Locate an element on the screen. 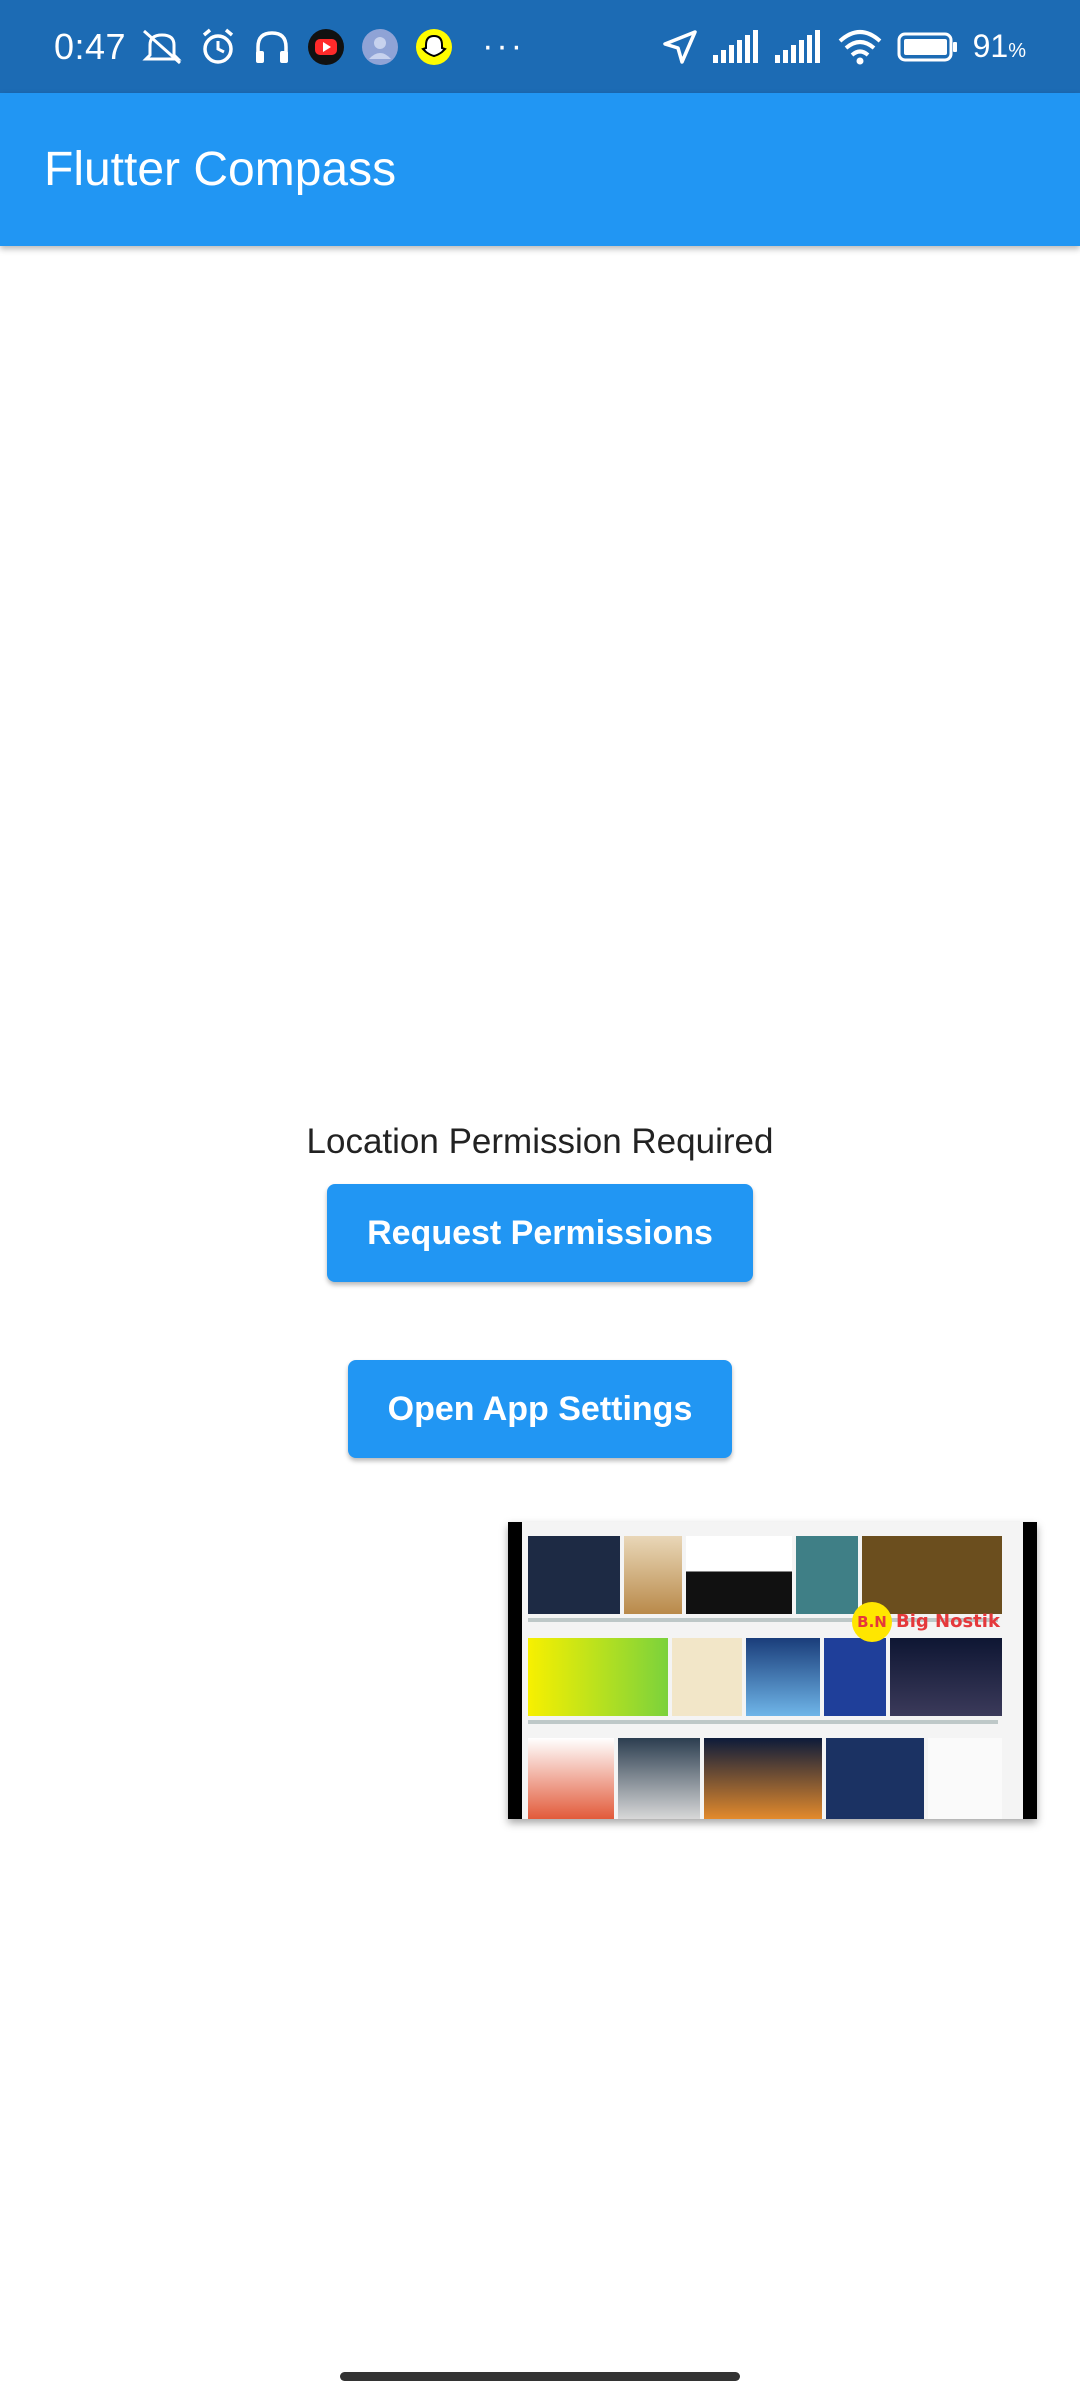 The height and width of the screenshot is (2400, 1080). thumbnail-image-grid: B.N Big Nostik is located at coordinates (772, 1670).